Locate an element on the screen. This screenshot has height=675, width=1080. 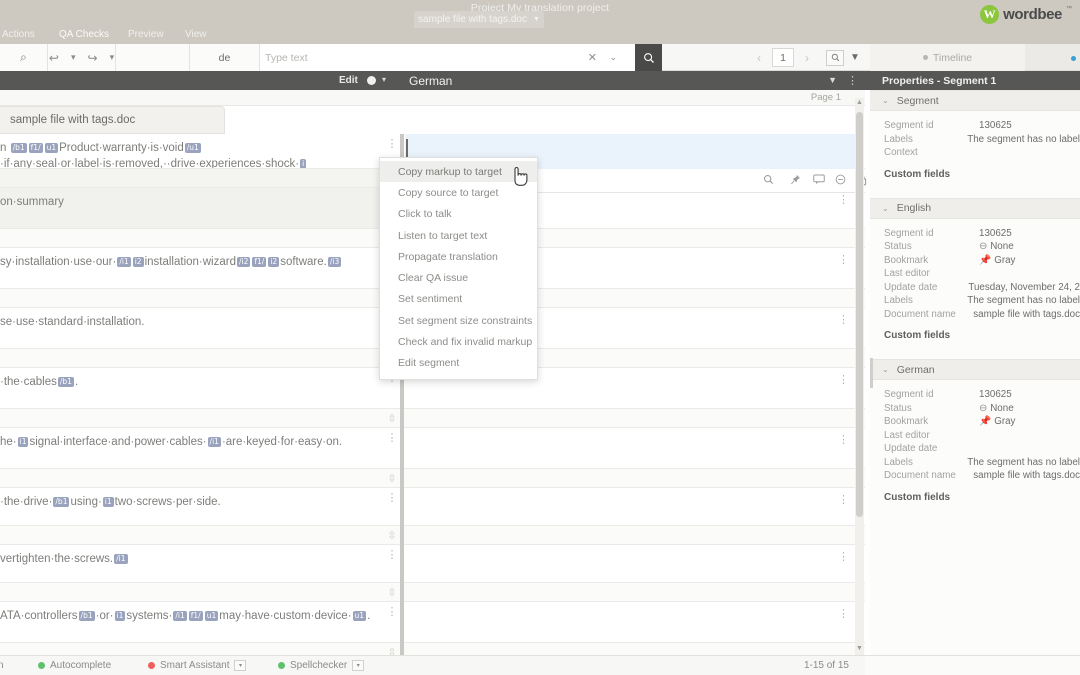
context-menu-item: Click to talk is located at coordinates (458, 214).